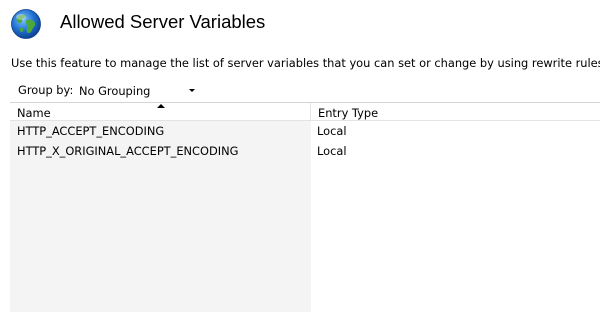  I want to click on column-header-label: Entry Type, so click(348, 113).